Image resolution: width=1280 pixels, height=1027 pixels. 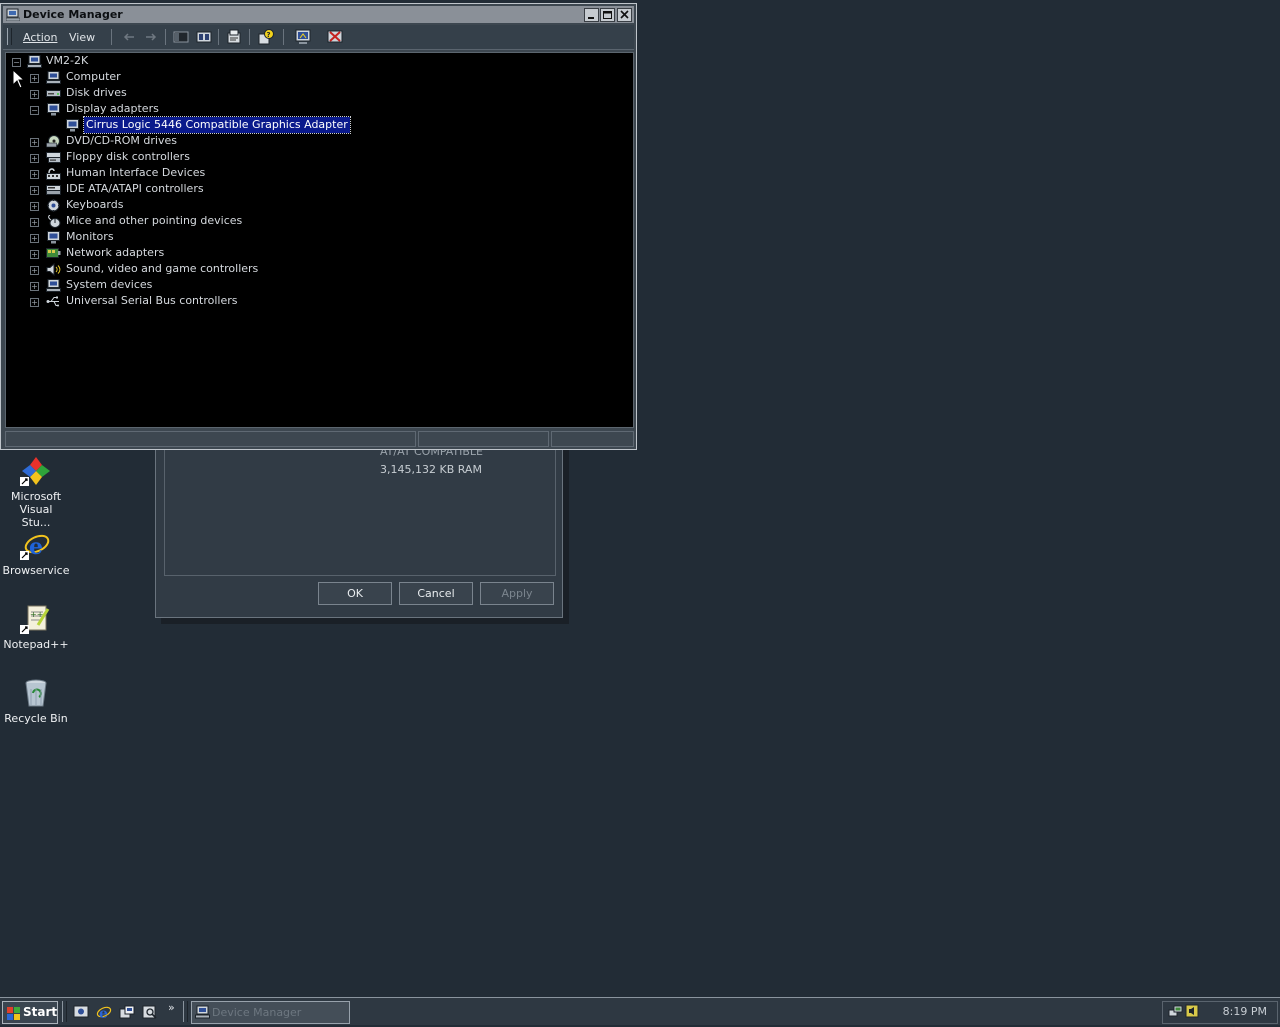 What do you see at coordinates (36, 619) in the screenshot?
I see `notepad-plus-plus-icon: ++` at bounding box center [36, 619].